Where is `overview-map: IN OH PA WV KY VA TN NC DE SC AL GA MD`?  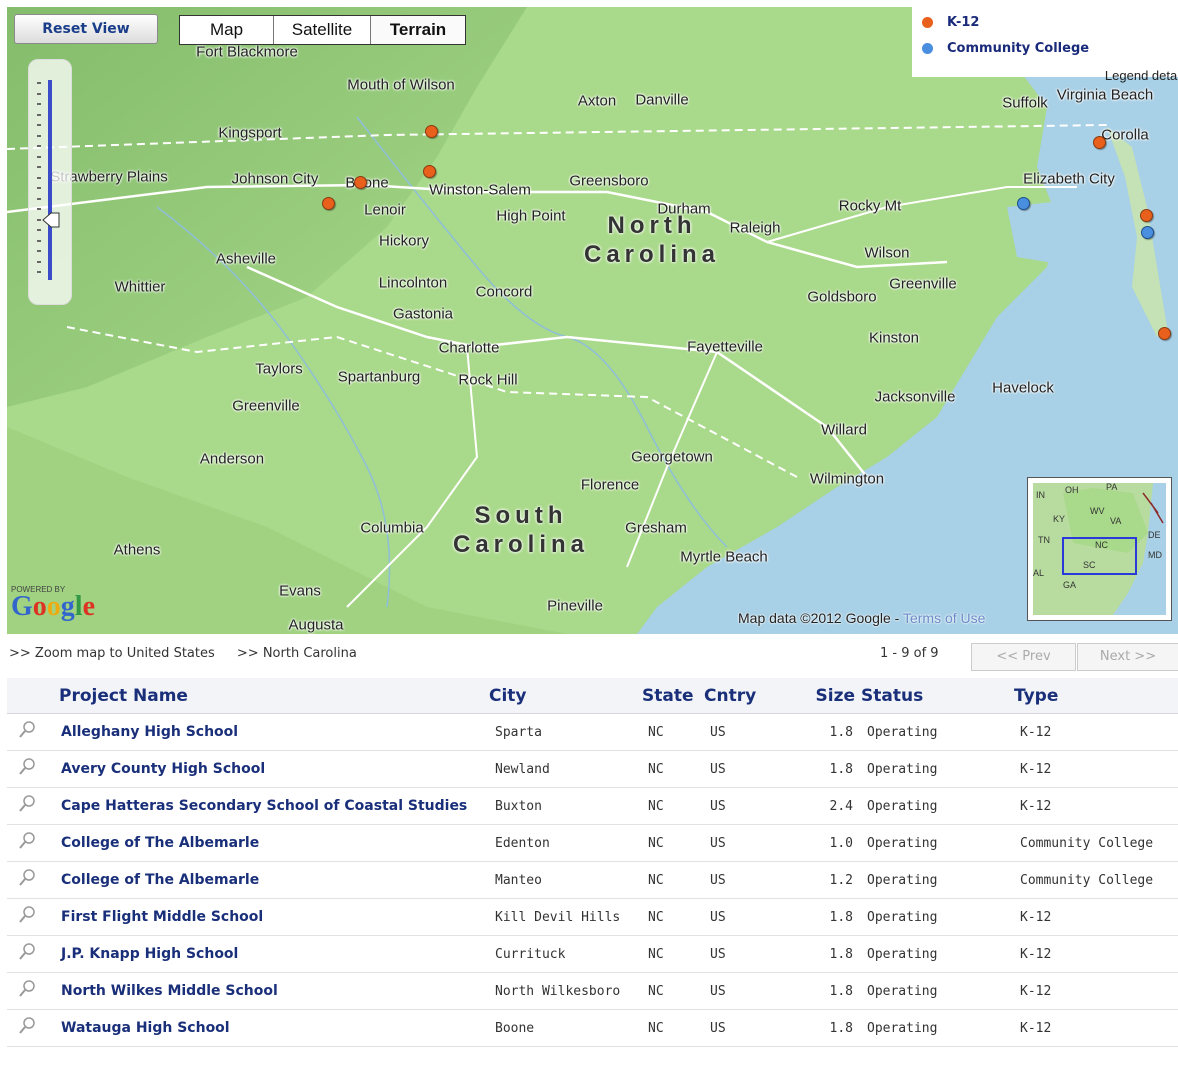 overview-map: IN OH PA WV KY VA TN NC DE SC AL GA MD is located at coordinates (1099, 549).